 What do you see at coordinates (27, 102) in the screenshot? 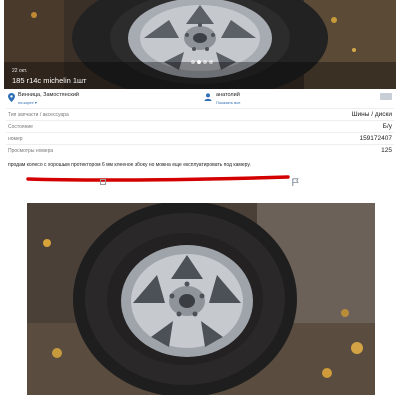
I see `show-on-map-link: на карте ▾` at bounding box center [27, 102].